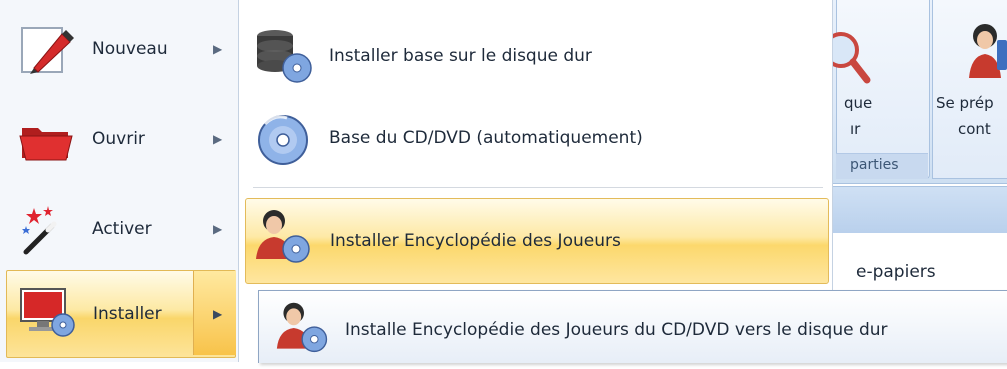  I want to click on submenu-item-dvd-database: Base du CD/DVD (automatiquement), so click(536, 138).